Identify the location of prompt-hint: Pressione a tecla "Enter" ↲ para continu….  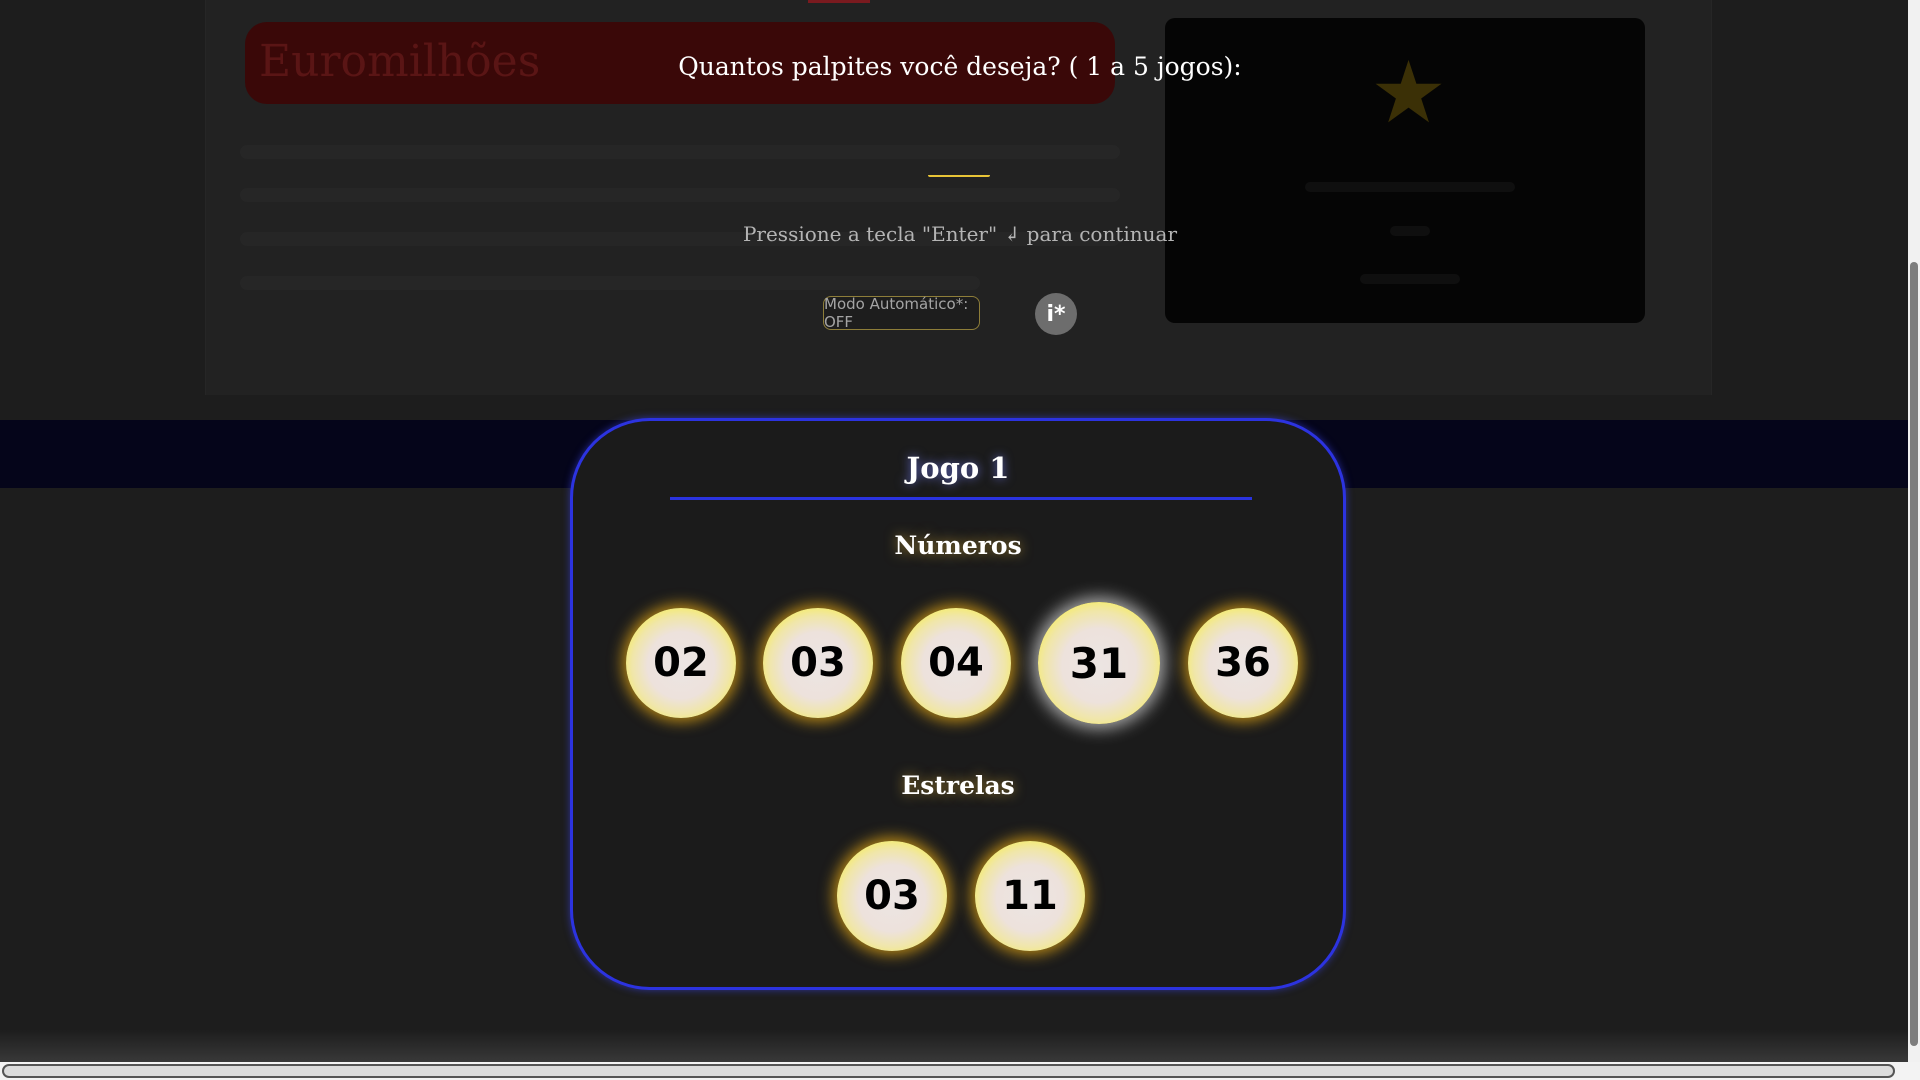
(960, 234).